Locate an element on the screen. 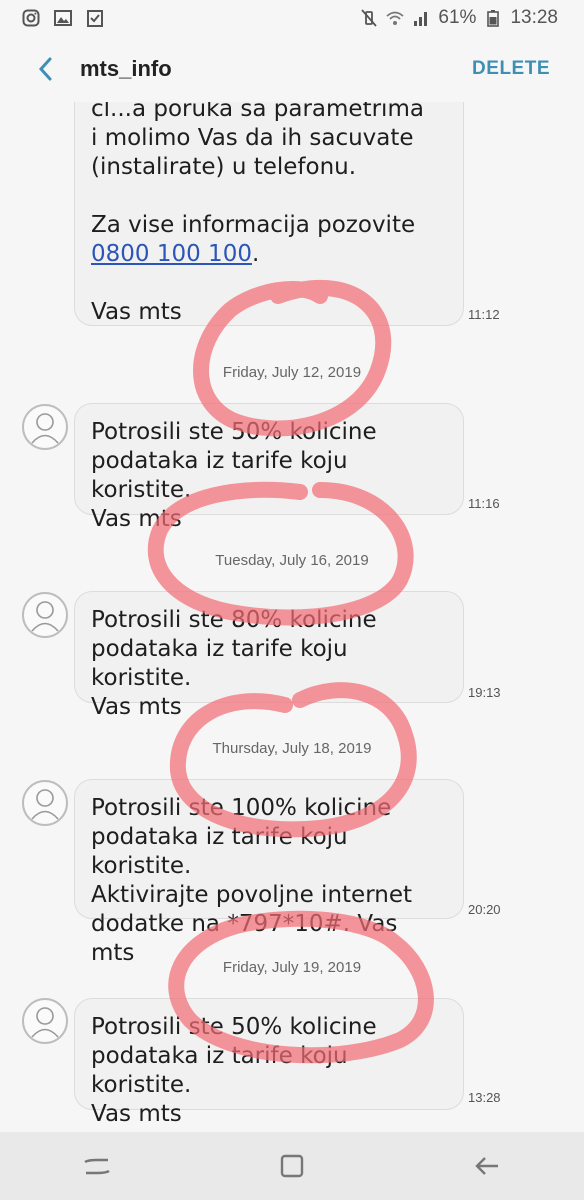 The height and width of the screenshot is (1200, 584). clock: 13:28 is located at coordinates (534, 17).